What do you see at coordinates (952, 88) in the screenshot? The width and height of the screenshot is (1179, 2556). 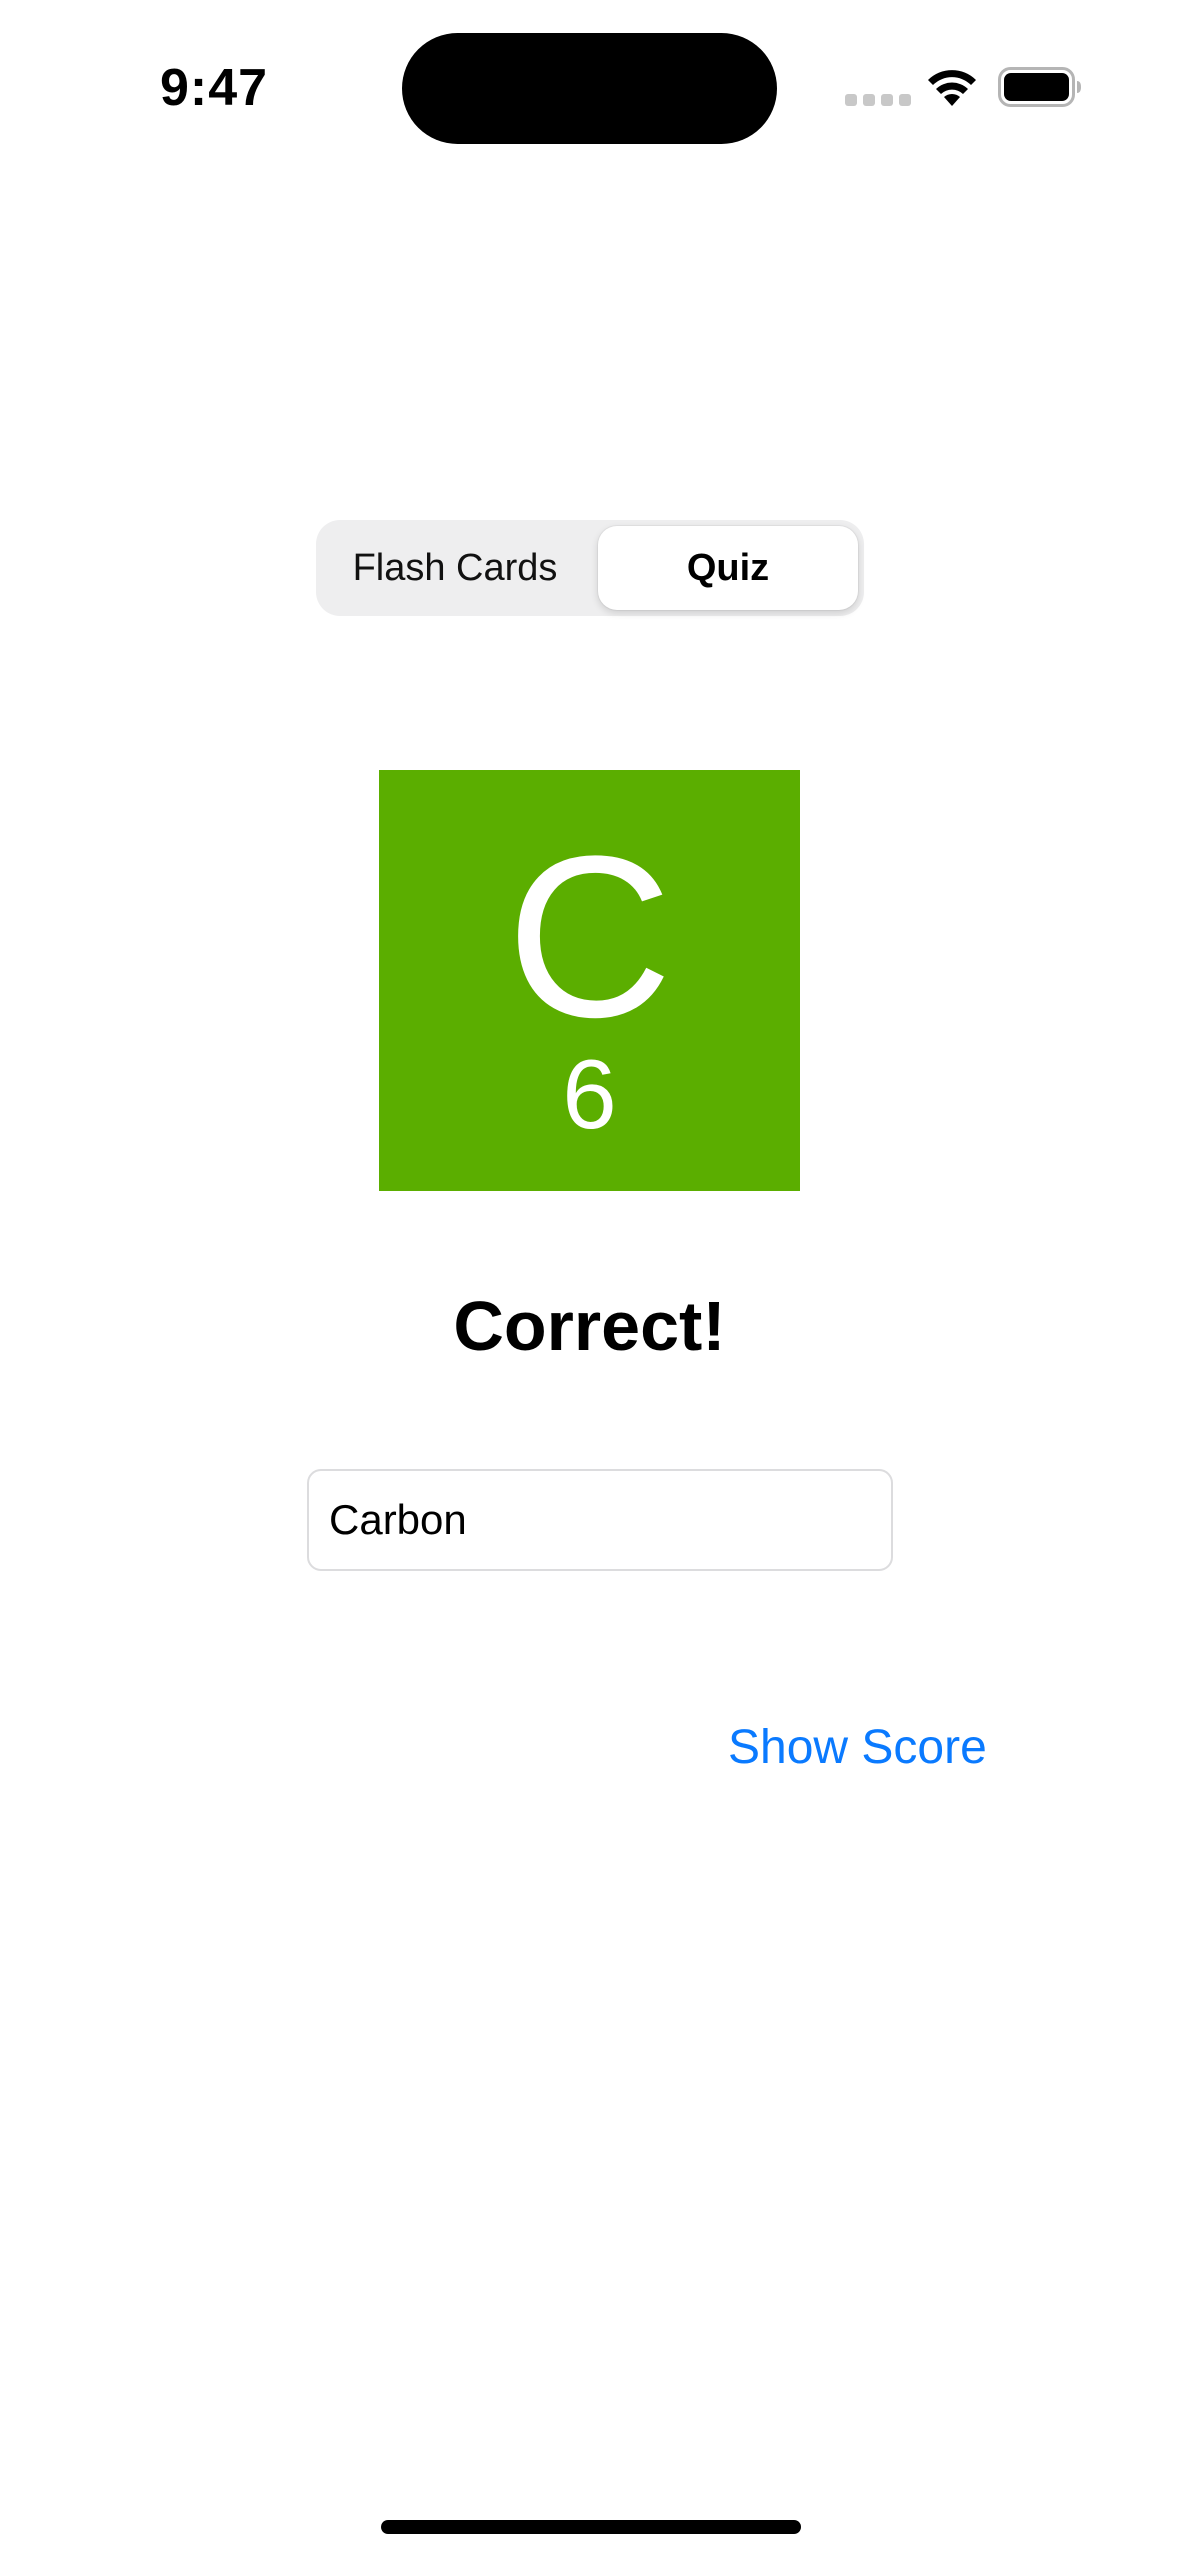 I see `wifi-icon` at bounding box center [952, 88].